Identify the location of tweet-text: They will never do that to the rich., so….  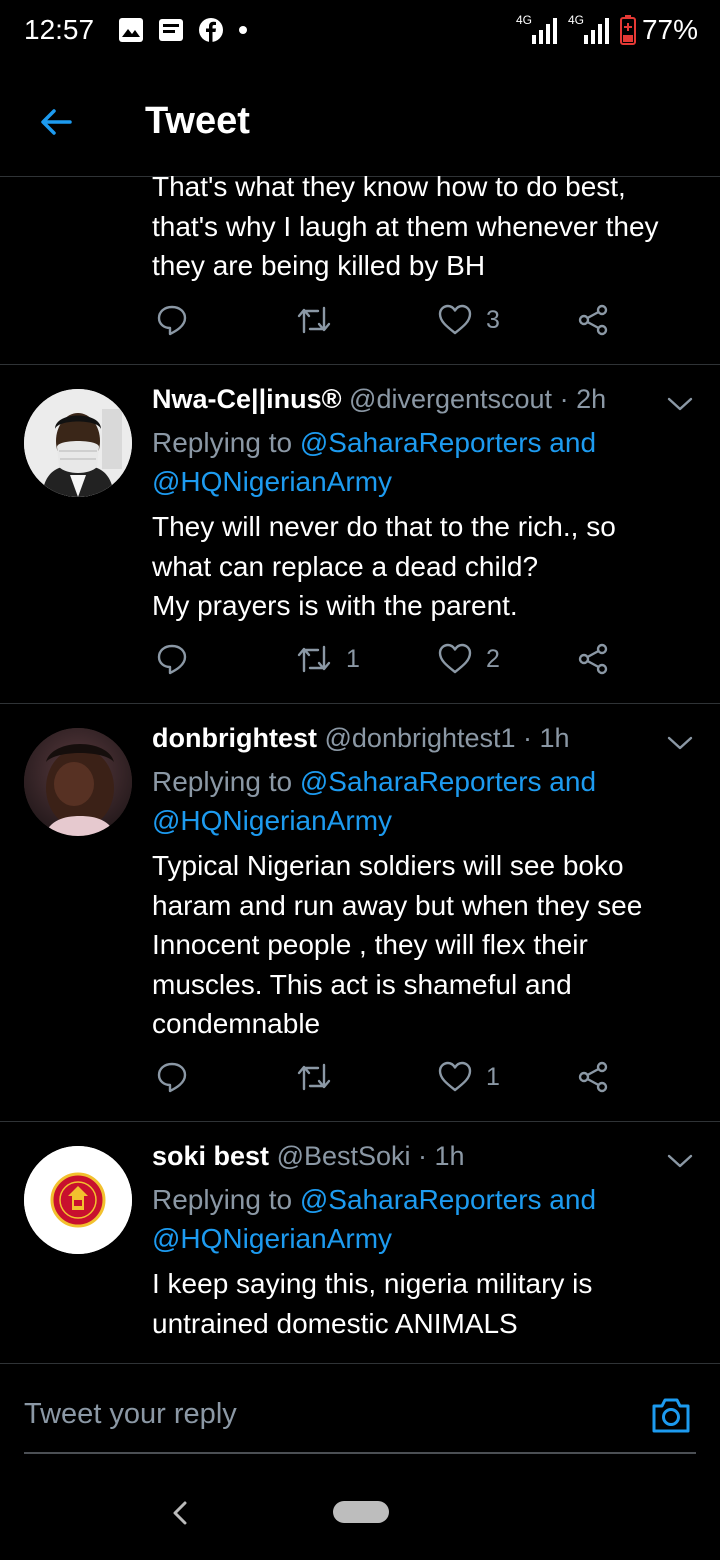
(424, 566).